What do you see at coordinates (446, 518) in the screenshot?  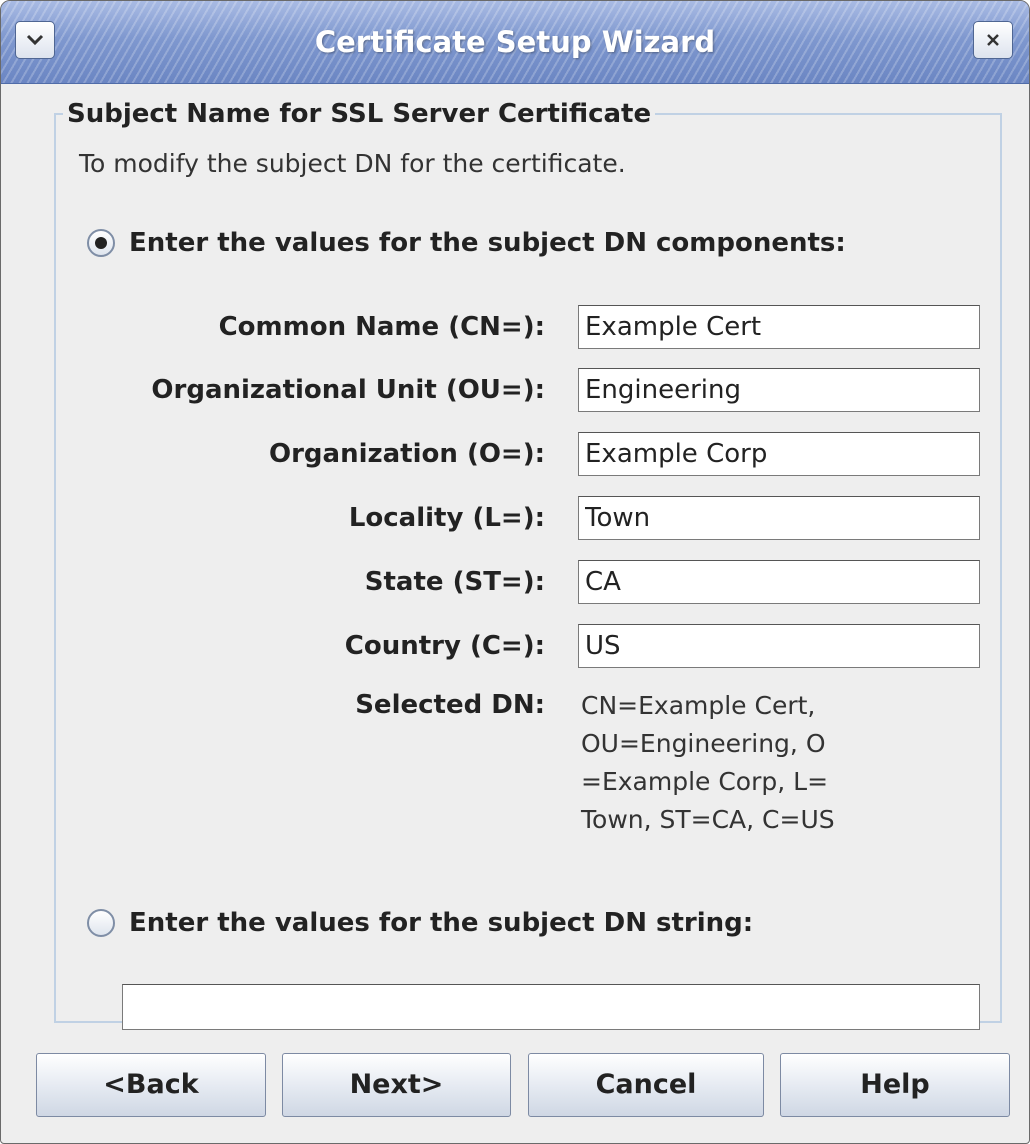 I see `locality-label: Locality (L=):` at bounding box center [446, 518].